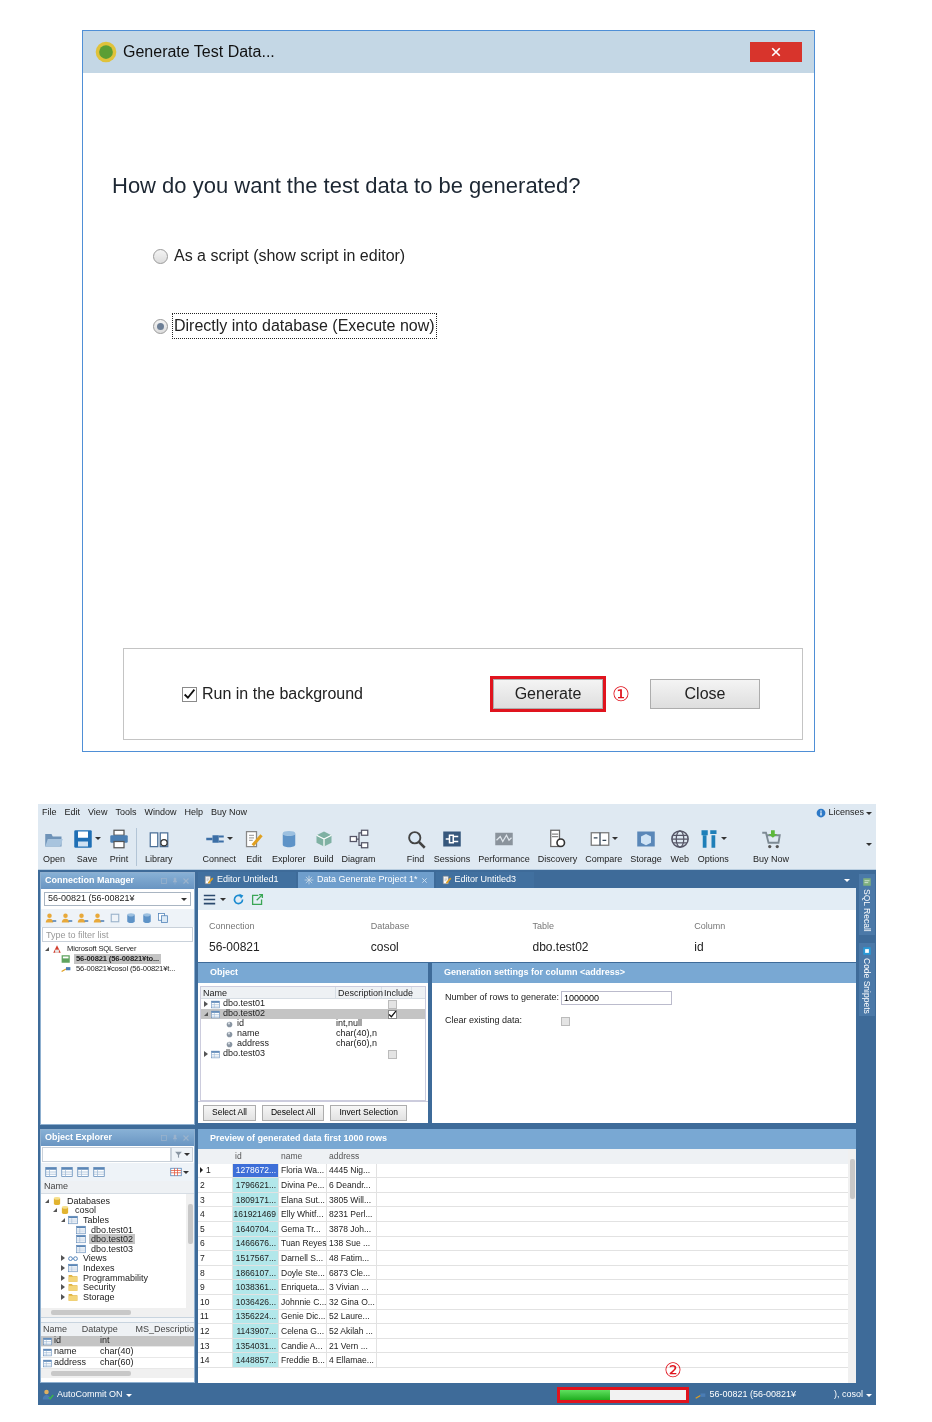 The image size is (932, 1422). What do you see at coordinates (99, 1296) in the screenshot?
I see `tree-item: Storage` at bounding box center [99, 1296].